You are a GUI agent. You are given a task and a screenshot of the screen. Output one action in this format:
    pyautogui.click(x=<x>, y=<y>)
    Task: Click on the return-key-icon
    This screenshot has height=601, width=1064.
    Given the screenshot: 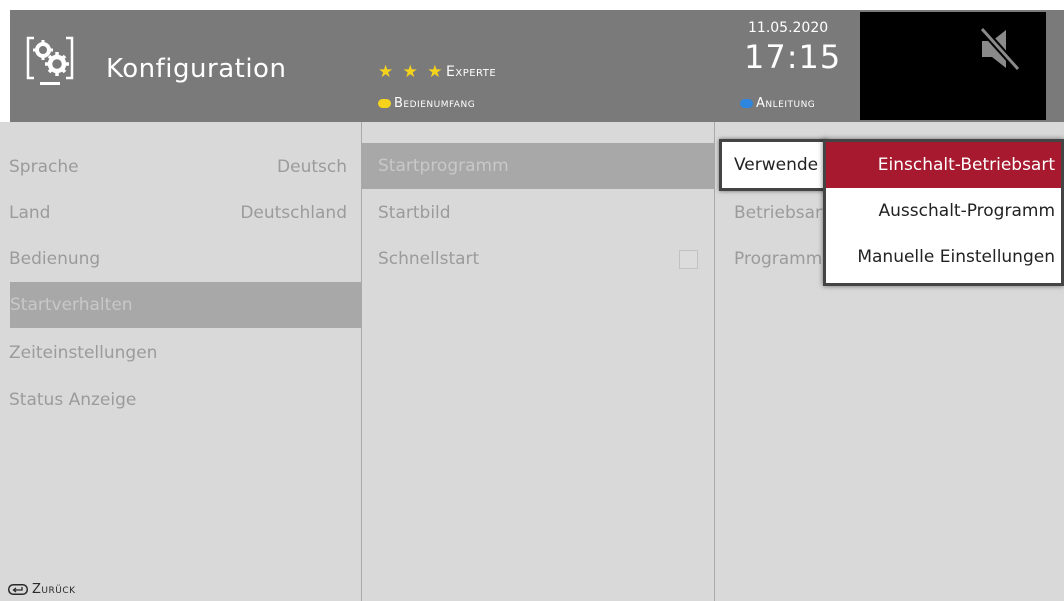 What is the action you would take?
    pyautogui.click(x=18, y=589)
    